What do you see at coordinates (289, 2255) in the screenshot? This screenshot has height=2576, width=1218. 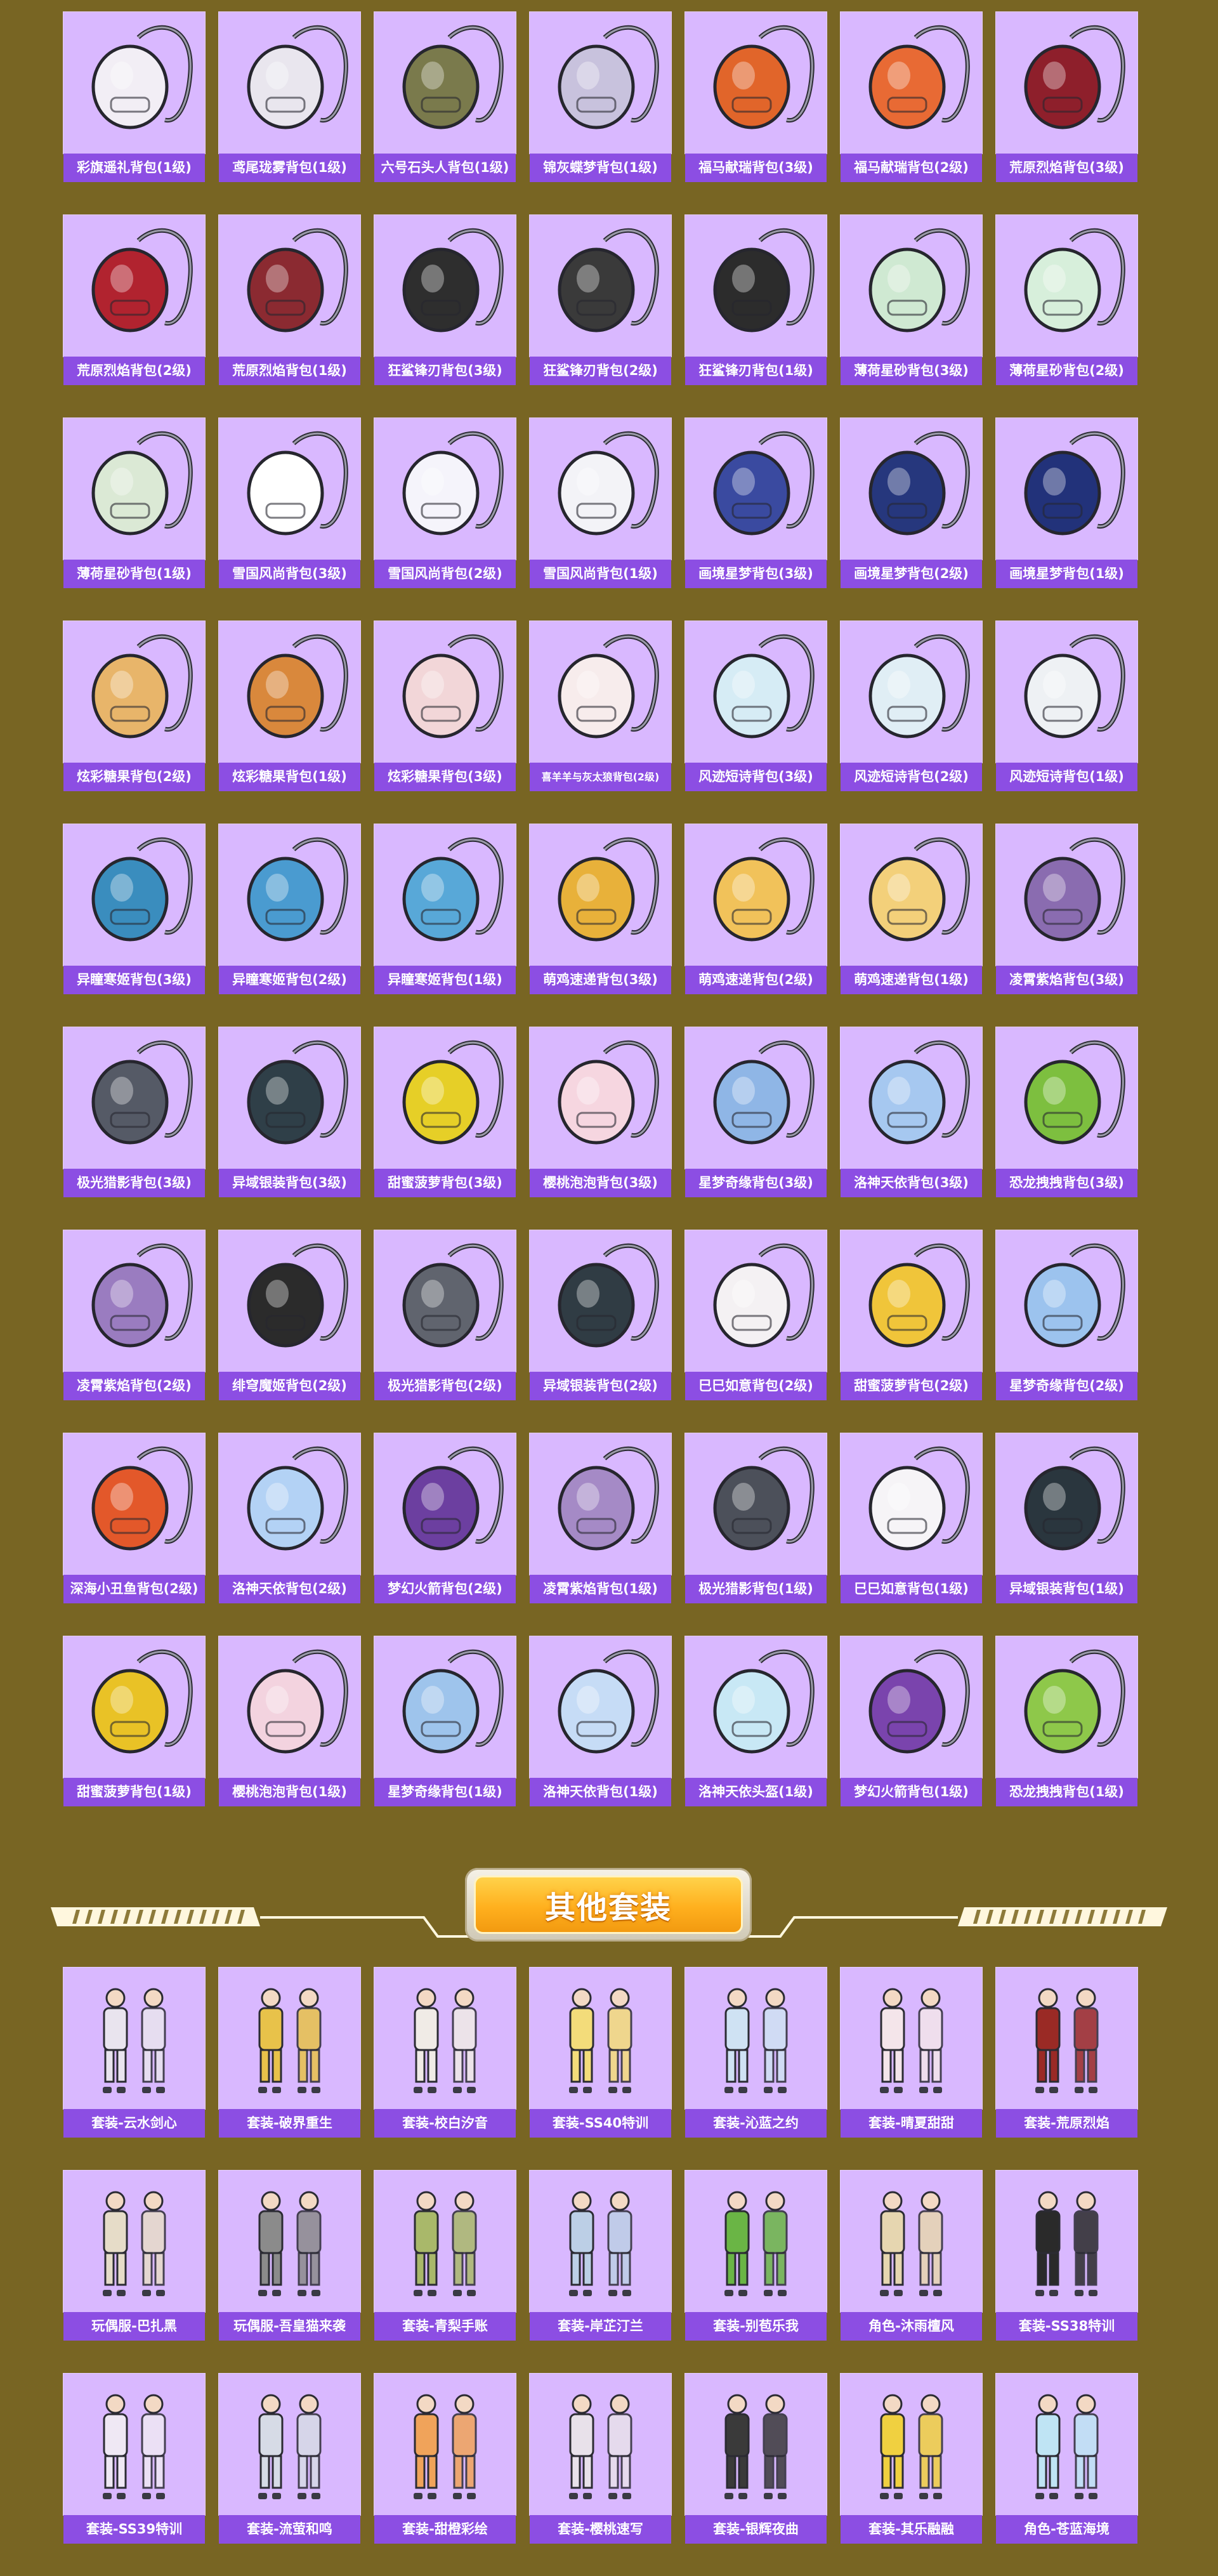 I see `outfit-card: 玩偶服-吾皇猫来袭` at bounding box center [289, 2255].